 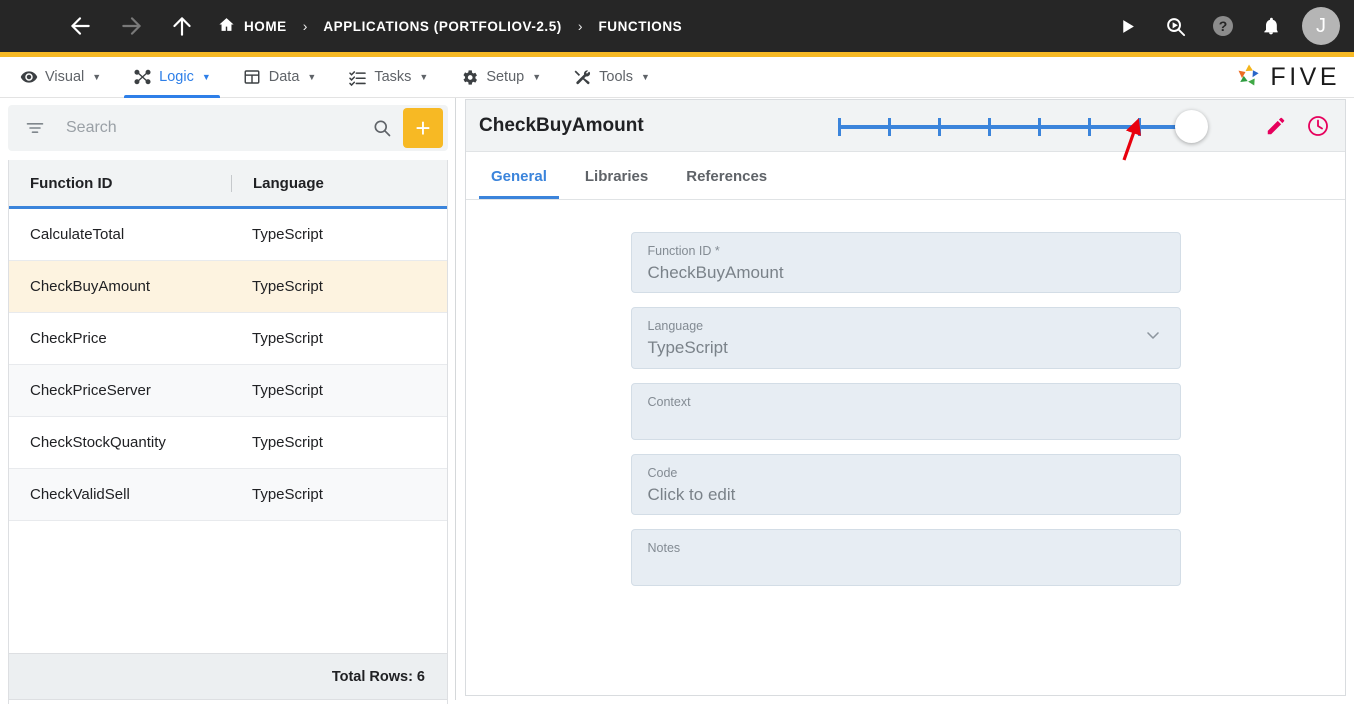 I want to click on breadcrumb-label-functions: FUNCTIONS, so click(x=640, y=26).